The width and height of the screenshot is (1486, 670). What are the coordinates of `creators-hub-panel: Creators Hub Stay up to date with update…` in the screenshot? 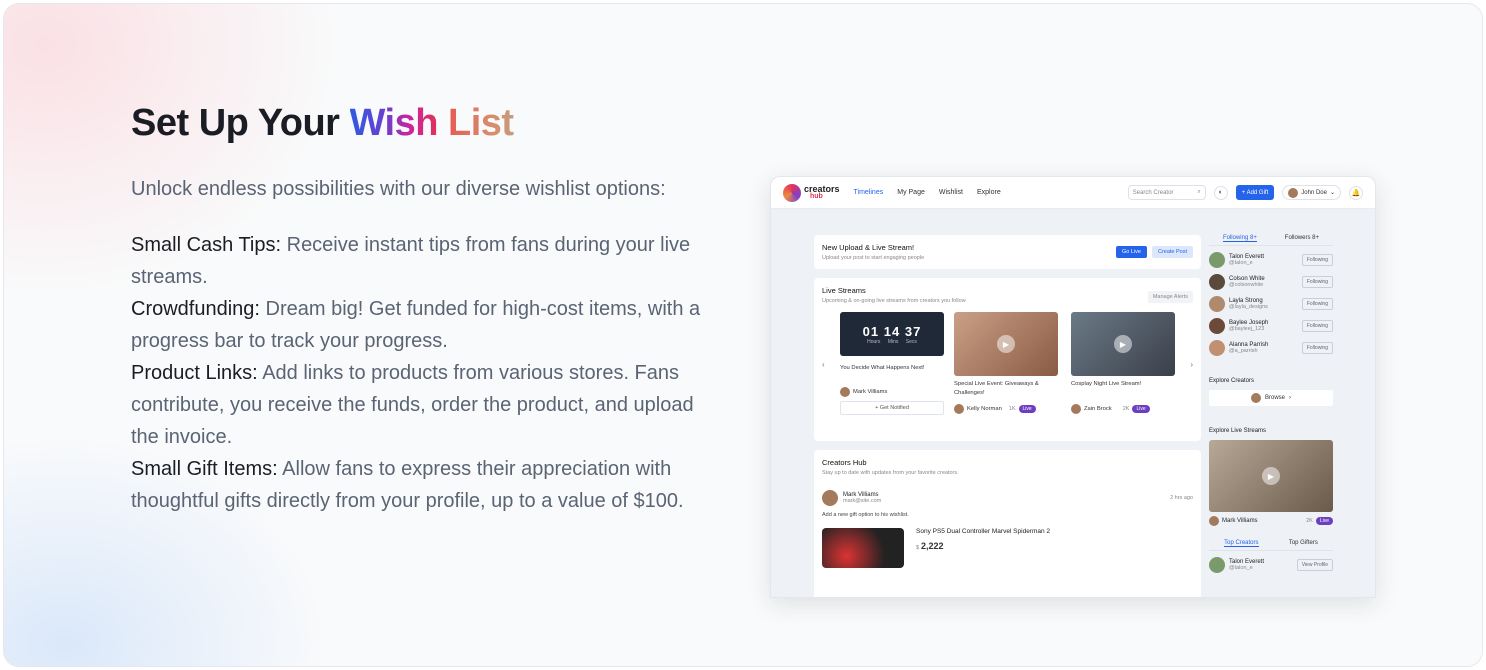 It's located at (1007, 523).